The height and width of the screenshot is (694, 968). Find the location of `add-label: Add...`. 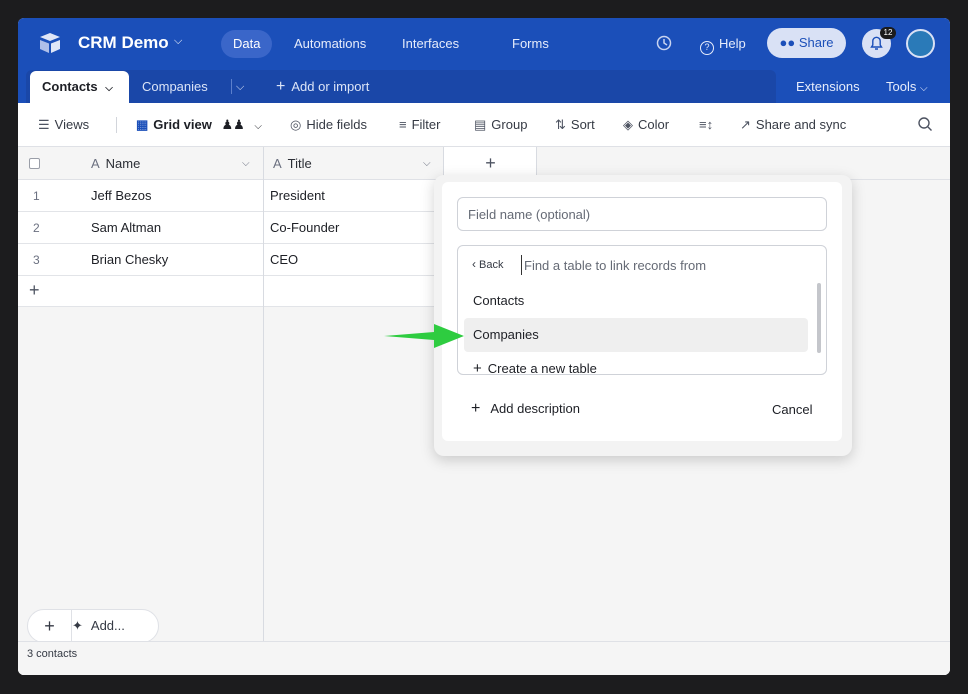

add-label: Add... is located at coordinates (107, 625).